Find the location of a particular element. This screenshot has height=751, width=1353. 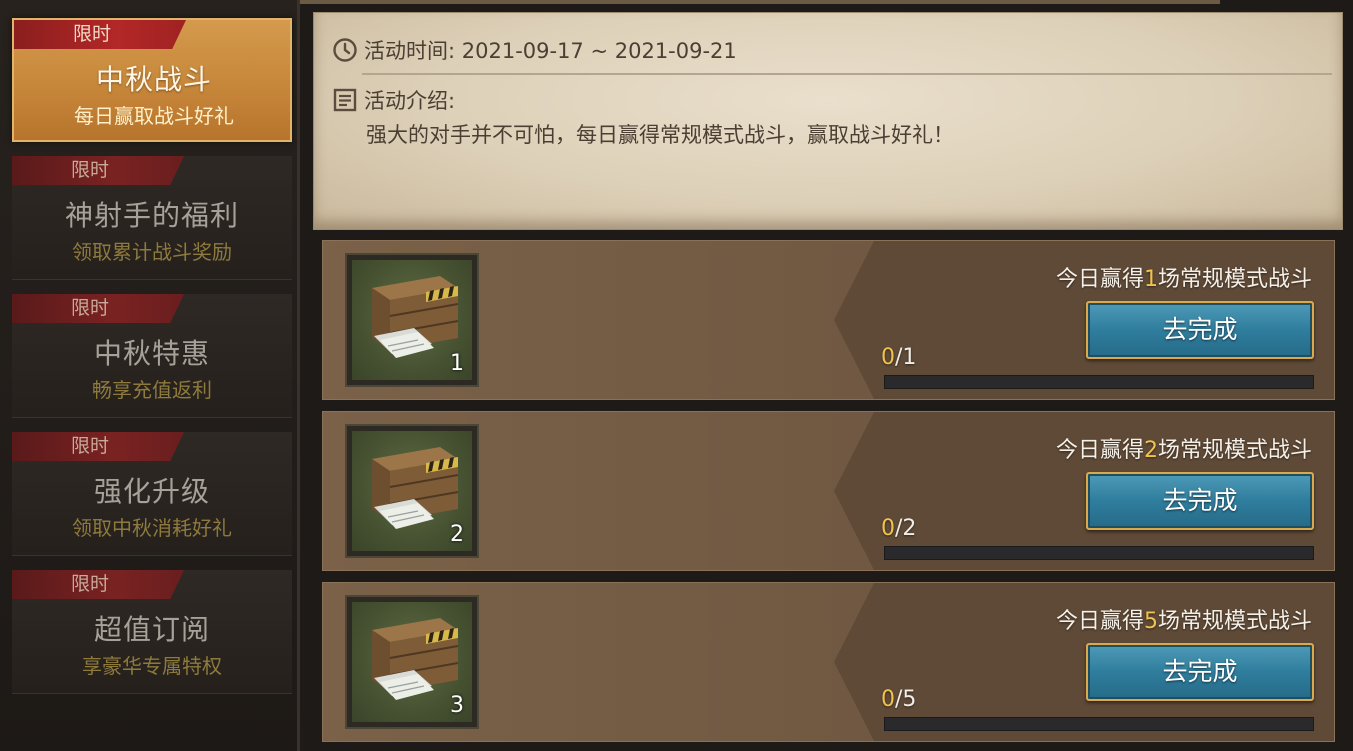

reward-frame: 3 is located at coordinates (412, 662).